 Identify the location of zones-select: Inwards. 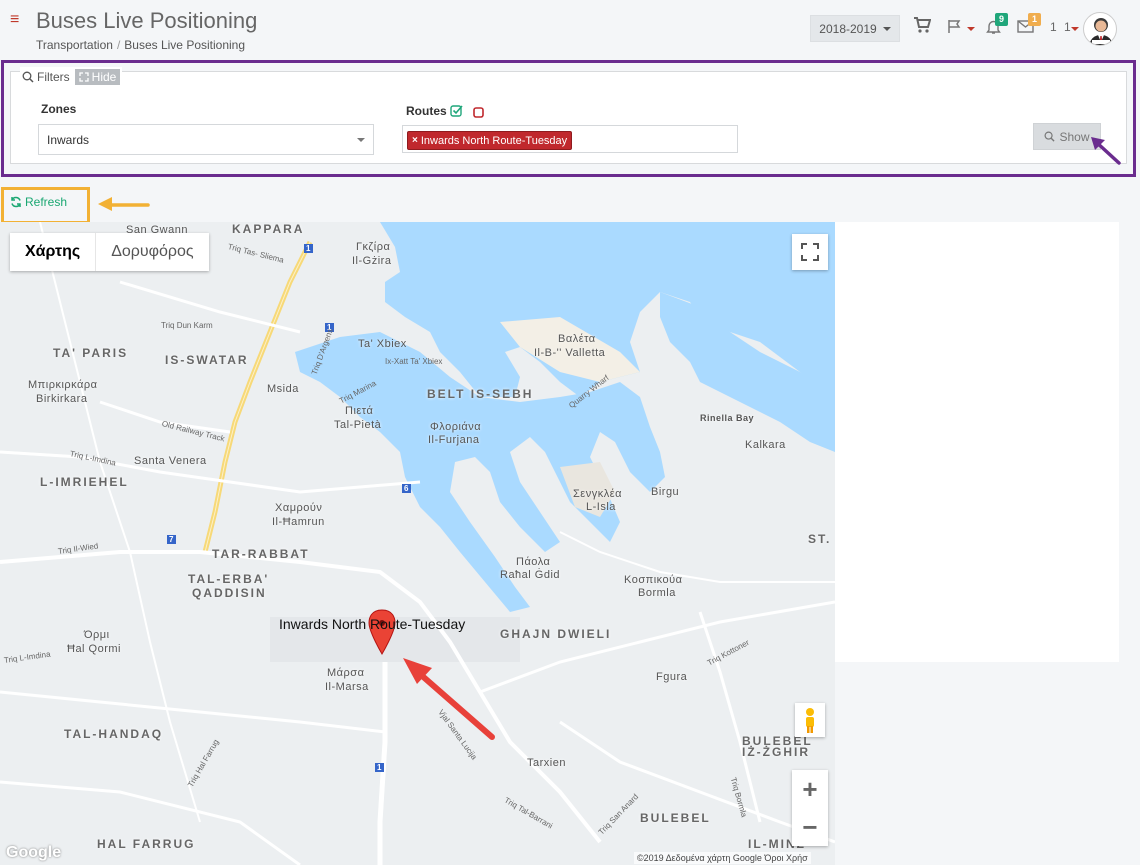
(206, 139).